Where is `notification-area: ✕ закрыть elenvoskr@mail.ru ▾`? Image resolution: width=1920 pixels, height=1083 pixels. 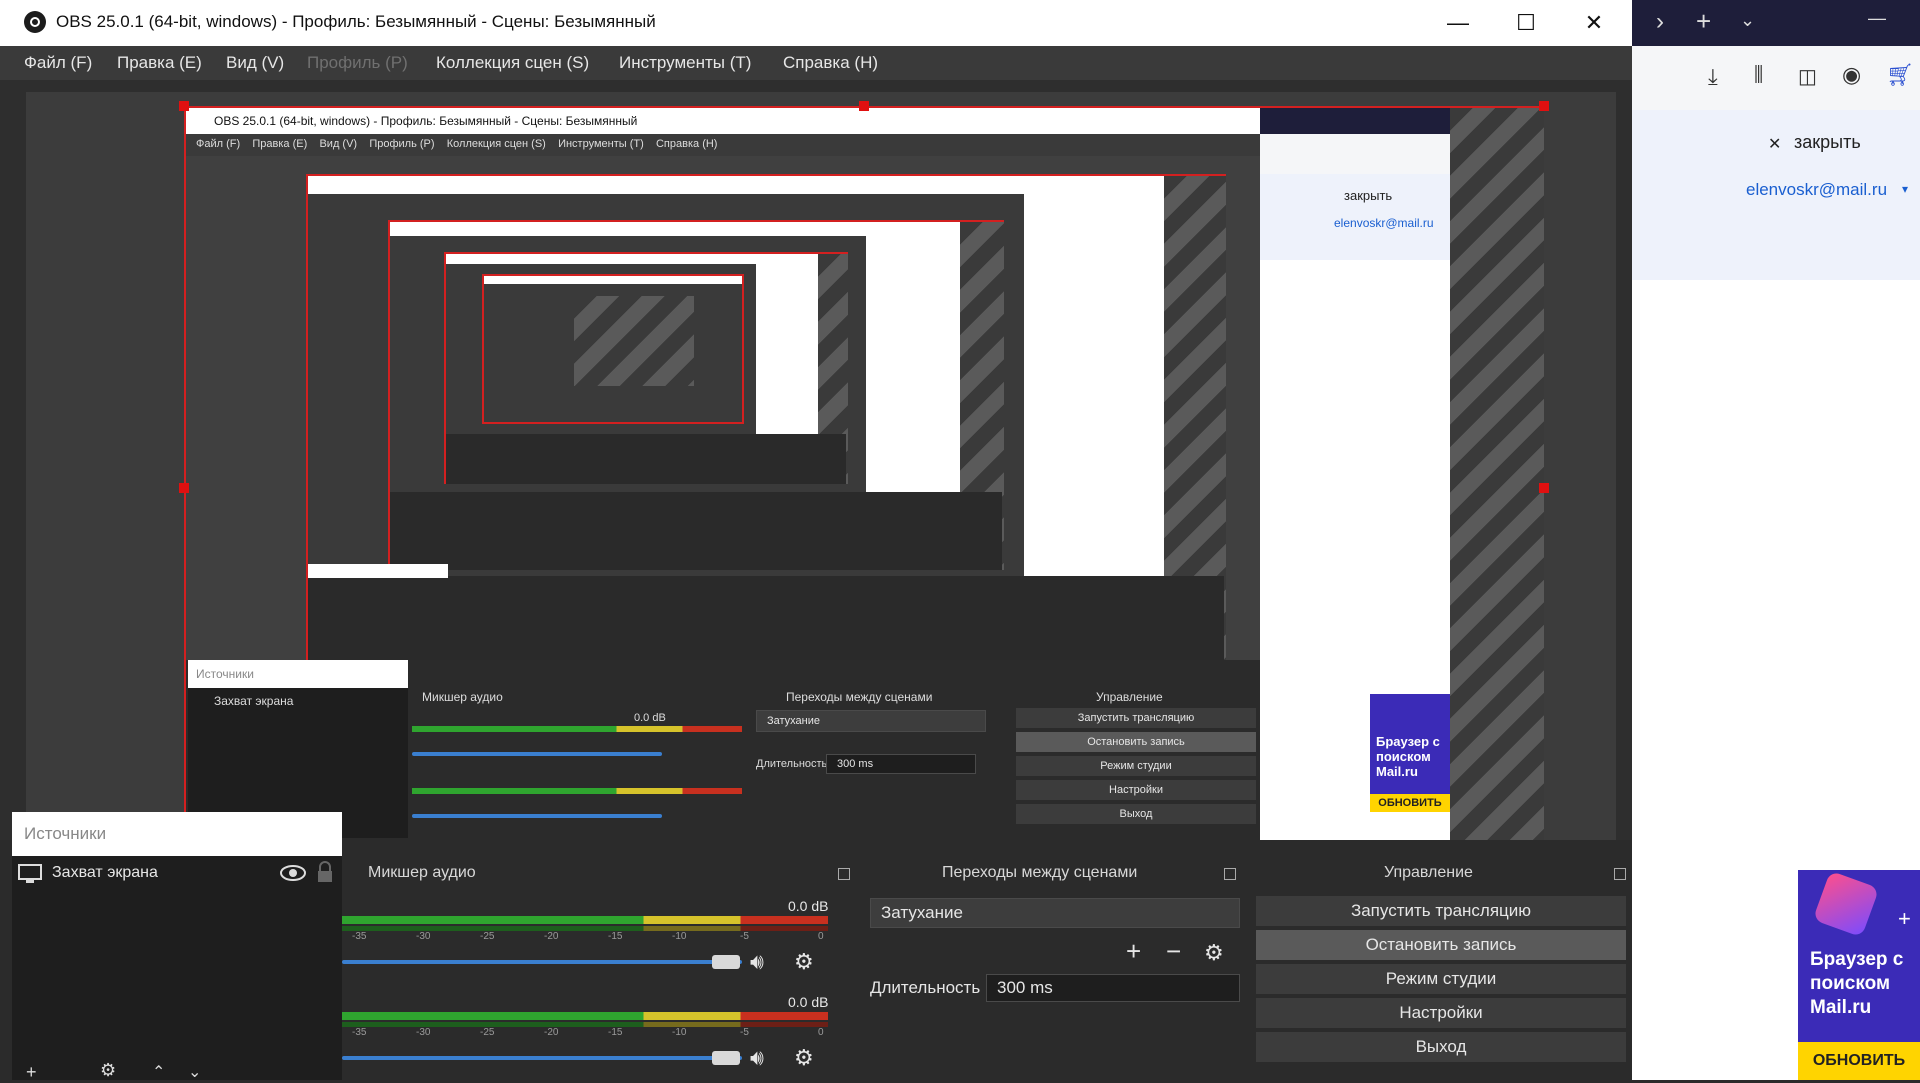
notification-area: ✕ закрыть elenvoskr@mail.ru ▾ is located at coordinates (1776, 195).